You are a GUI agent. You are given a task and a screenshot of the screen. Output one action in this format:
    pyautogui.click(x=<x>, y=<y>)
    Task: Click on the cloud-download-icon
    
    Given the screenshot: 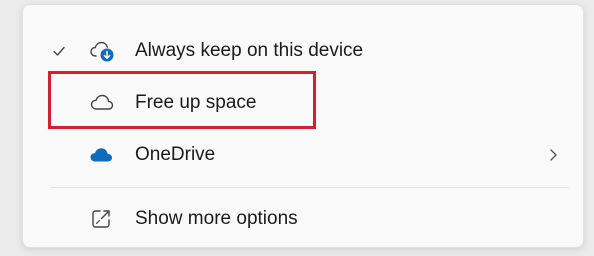 What is the action you would take?
    pyautogui.click(x=102, y=51)
    